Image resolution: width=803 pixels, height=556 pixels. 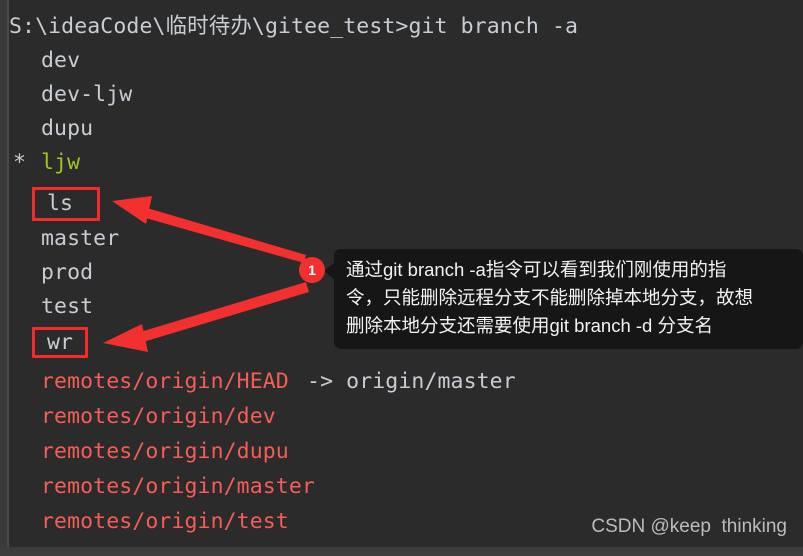 I want to click on branch-name-dev-ljw: dev-ljw, so click(x=86, y=95).